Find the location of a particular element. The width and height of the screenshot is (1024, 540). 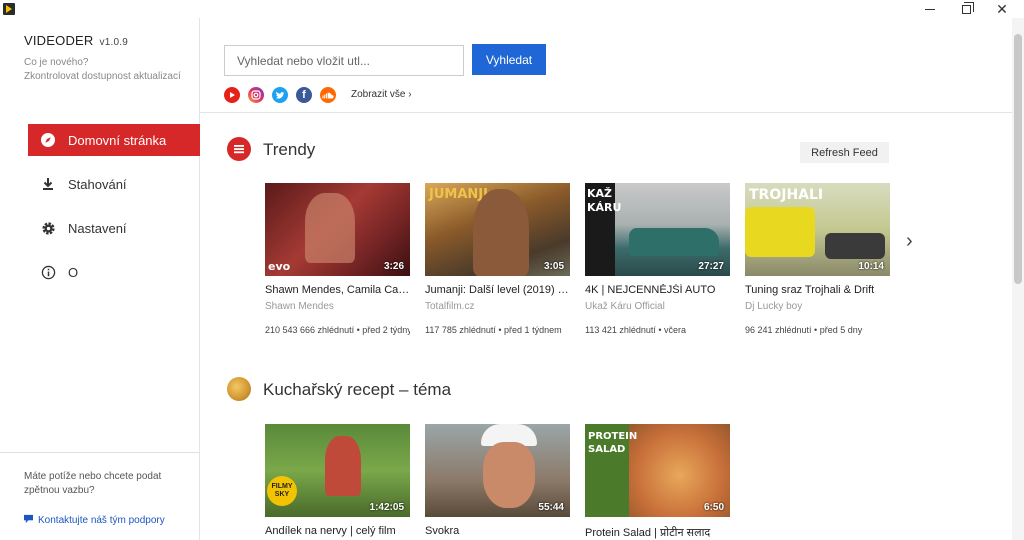

soundcloud-icon is located at coordinates (328, 95).